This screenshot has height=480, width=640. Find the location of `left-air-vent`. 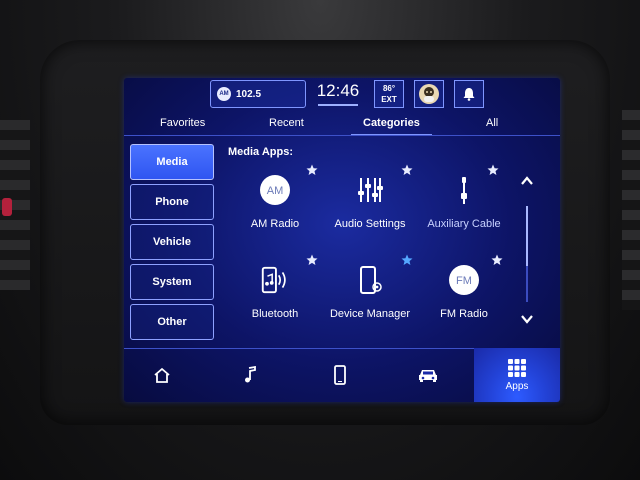

left-air-vent is located at coordinates (15, 205).